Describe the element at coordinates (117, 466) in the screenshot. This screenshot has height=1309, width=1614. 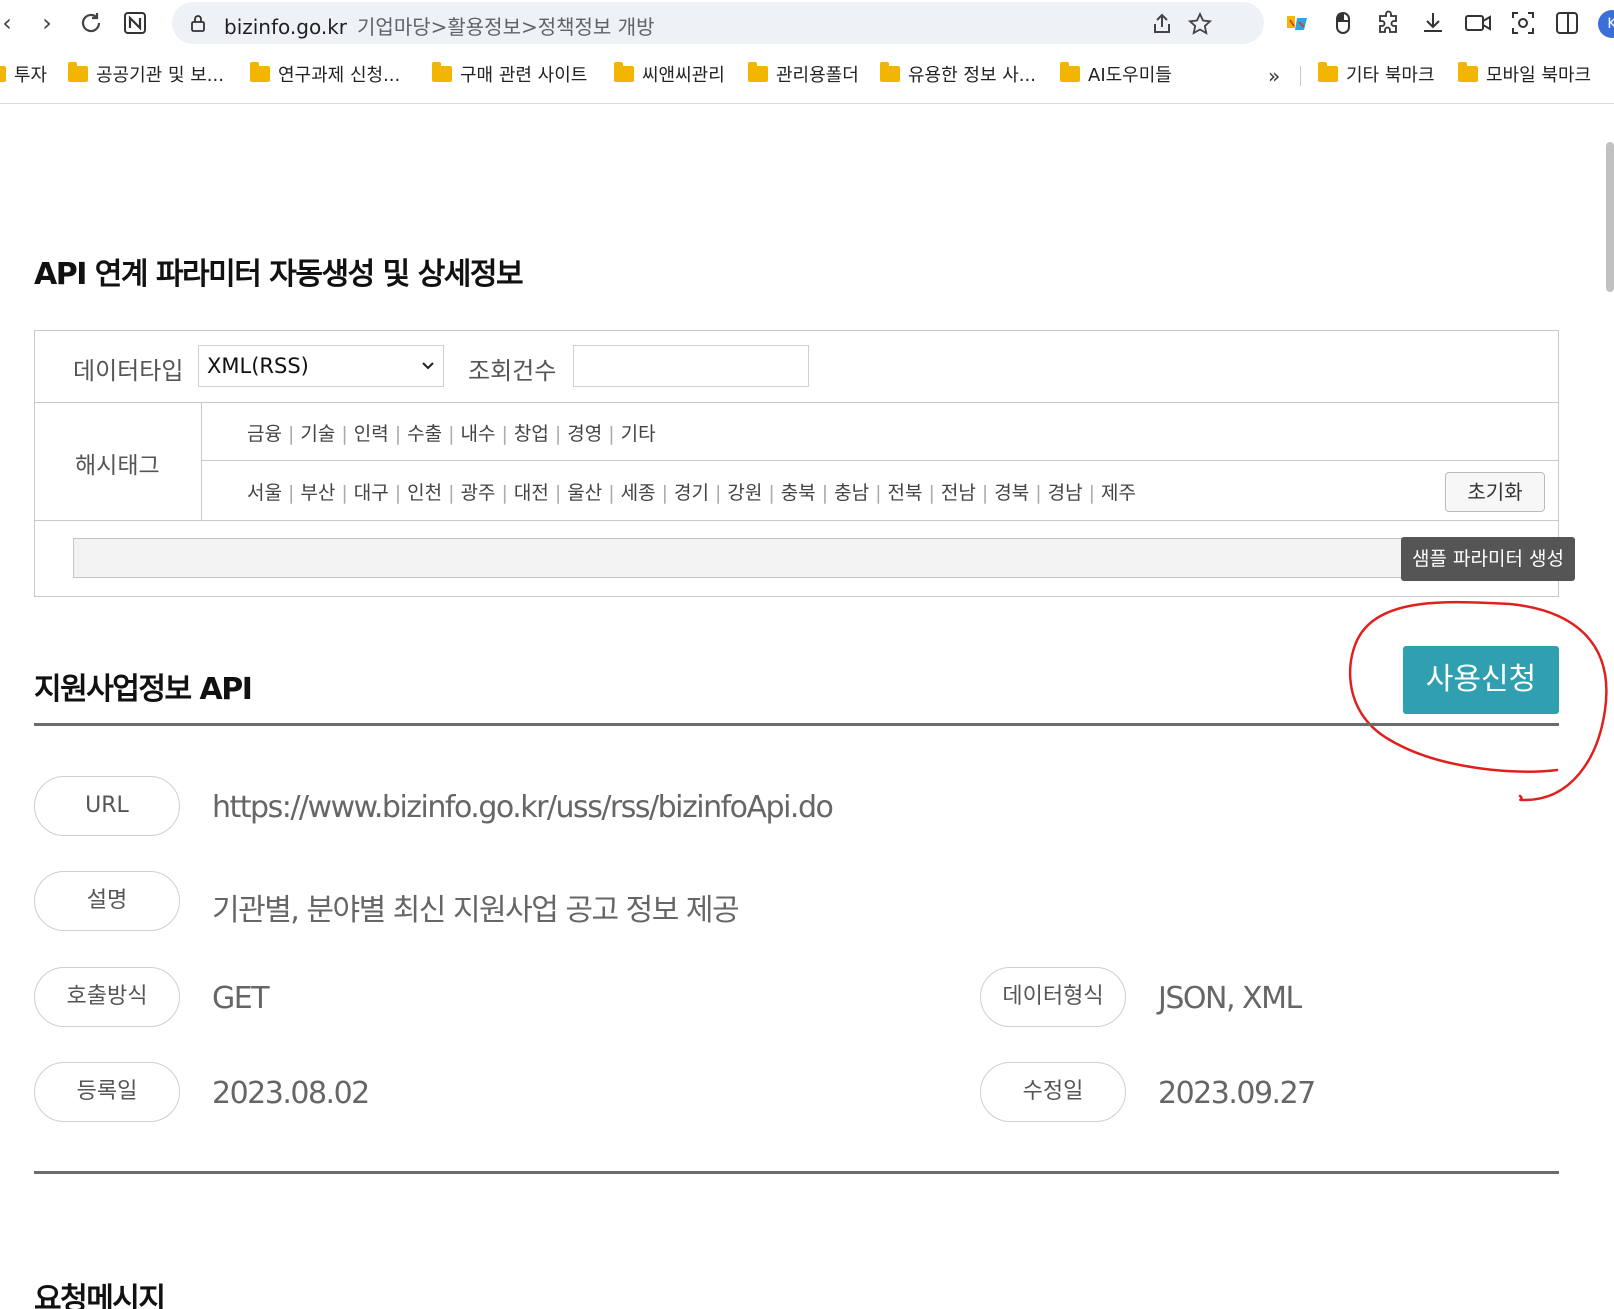
I see `hashtag-label: 해시태그` at that location.